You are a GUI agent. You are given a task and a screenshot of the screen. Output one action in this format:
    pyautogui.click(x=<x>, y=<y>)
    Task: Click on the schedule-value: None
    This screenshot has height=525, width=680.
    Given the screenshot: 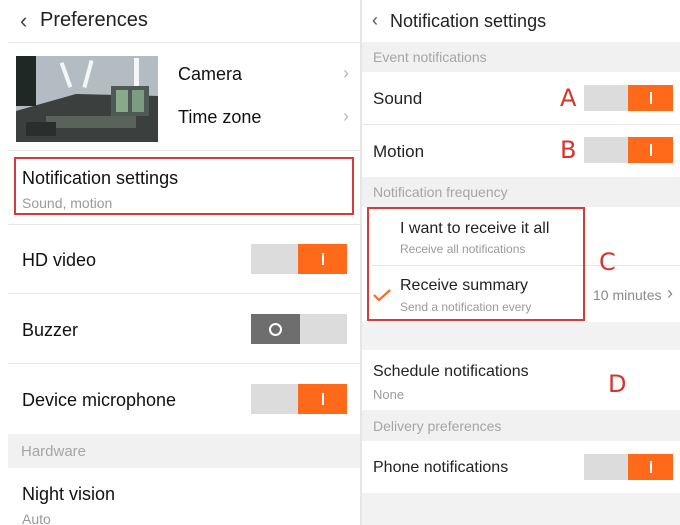 What is the action you would take?
    pyautogui.click(x=389, y=394)
    